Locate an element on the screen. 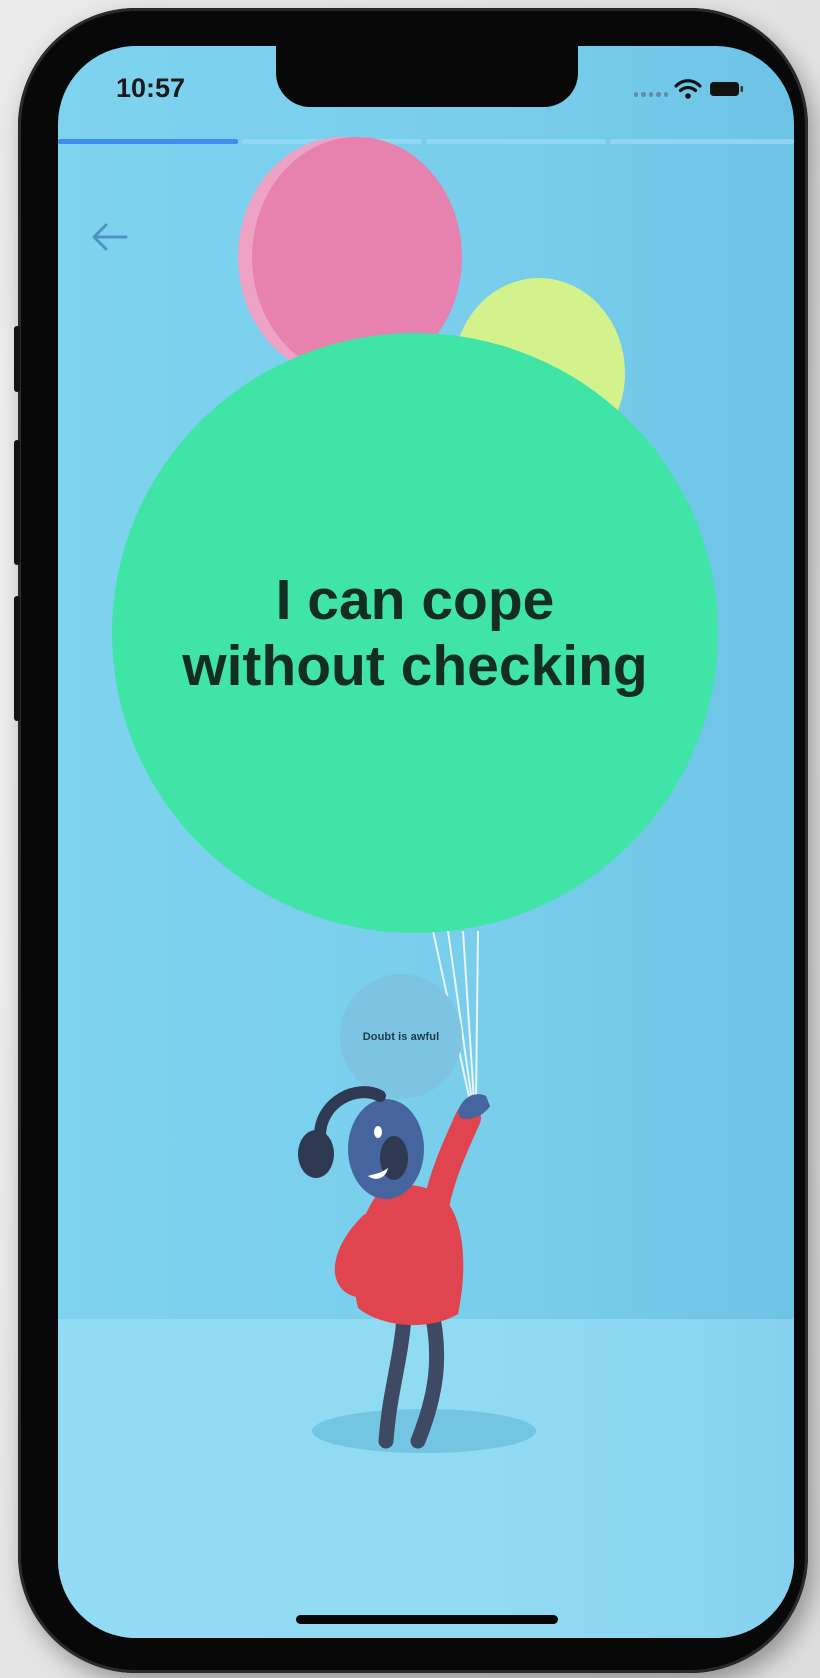 This screenshot has height=1678, width=820. status-time: 10:57 is located at coordinates (151, 88).